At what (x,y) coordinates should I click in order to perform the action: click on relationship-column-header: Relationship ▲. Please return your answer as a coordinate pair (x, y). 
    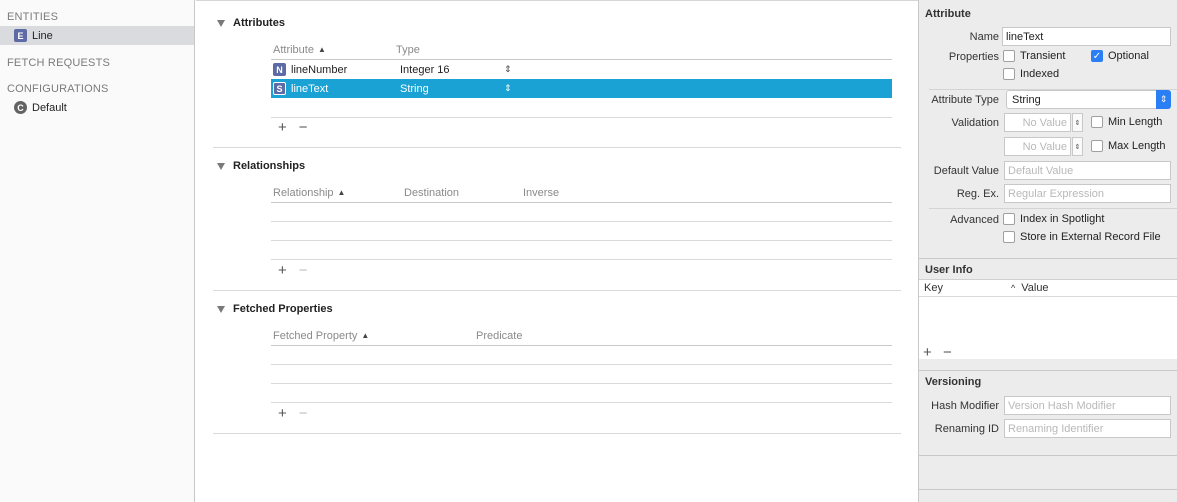
    Looking at the image, I should click on (309, 193).